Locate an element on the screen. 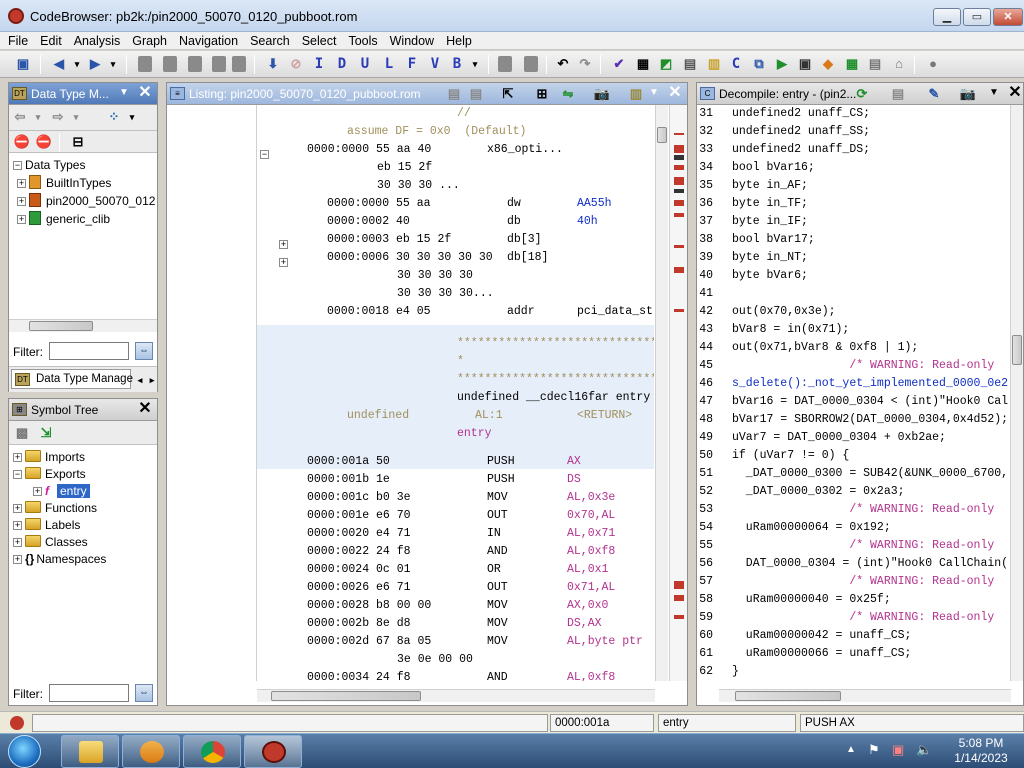 This screenshot has height=768, width=1024. listing-overview-bar is located at coordinates (678, 393).